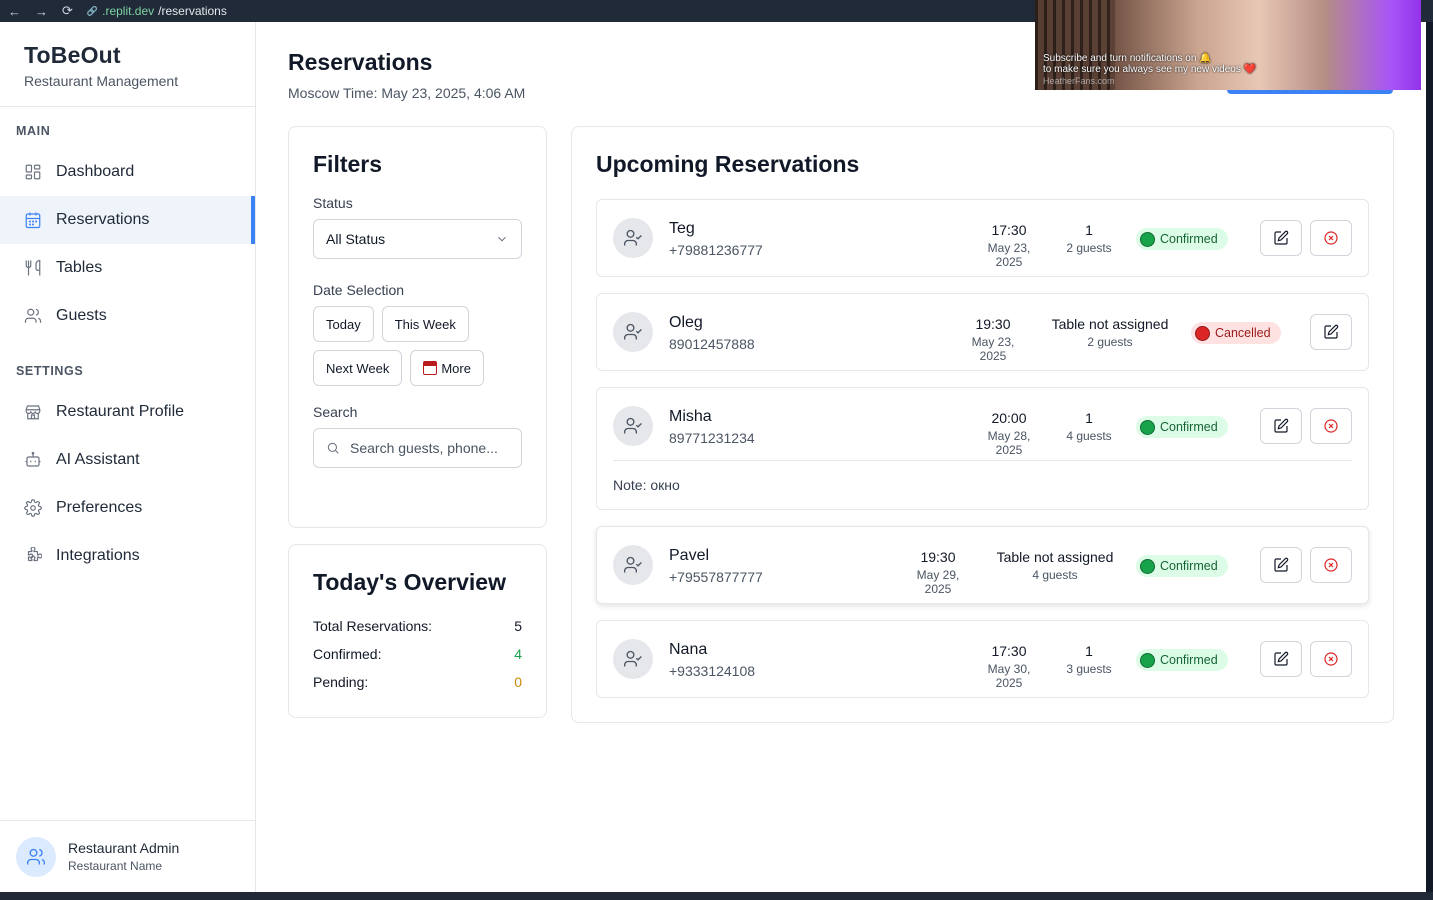 This screenshot has width=1433, height=900. I want to click on guest-name: Nana, so click(688, 649).